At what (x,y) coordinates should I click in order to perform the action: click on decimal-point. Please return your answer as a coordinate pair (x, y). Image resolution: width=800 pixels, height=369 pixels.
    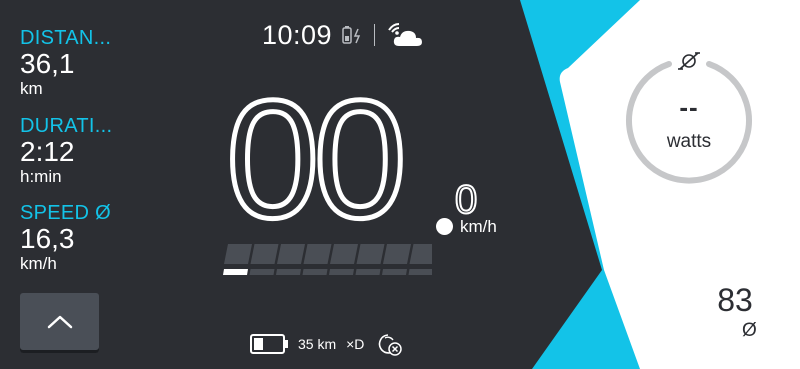
    Looking at the image, I should click on (444, 226).